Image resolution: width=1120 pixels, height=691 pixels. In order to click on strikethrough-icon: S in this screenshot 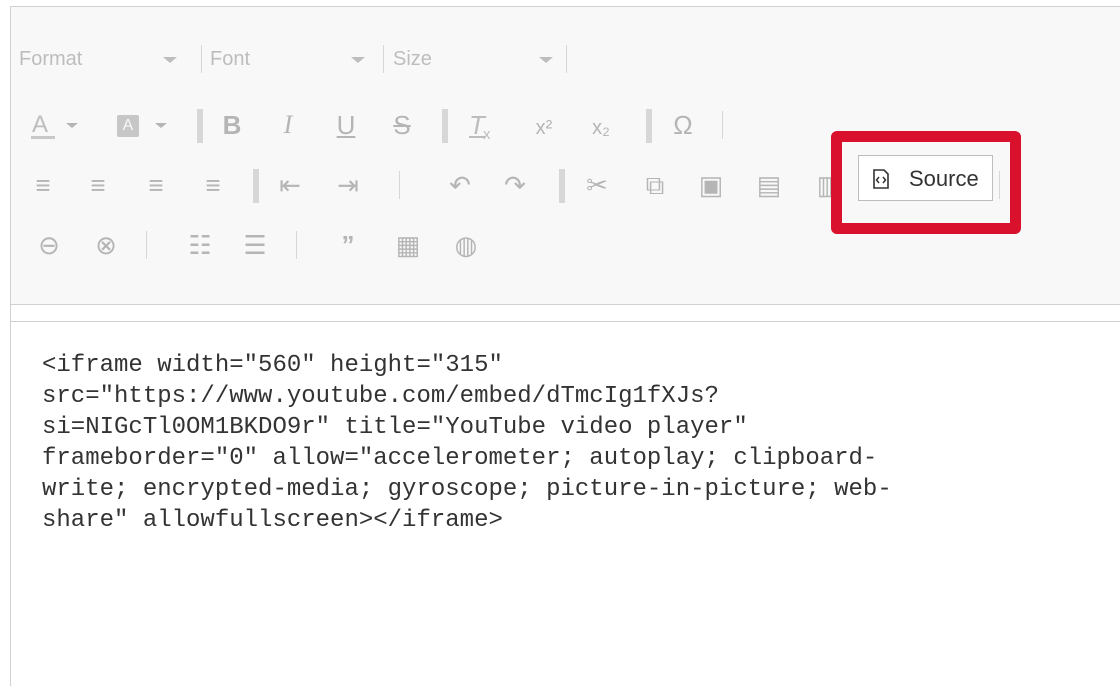, I will do `click(402, 125)`.